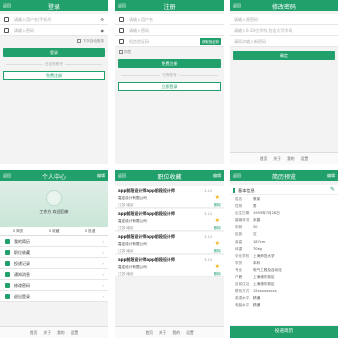 Image resolution: width=338 pixels, height=338 pixels. I want to click on username-field: 请输入用户名, so click(169, 19).